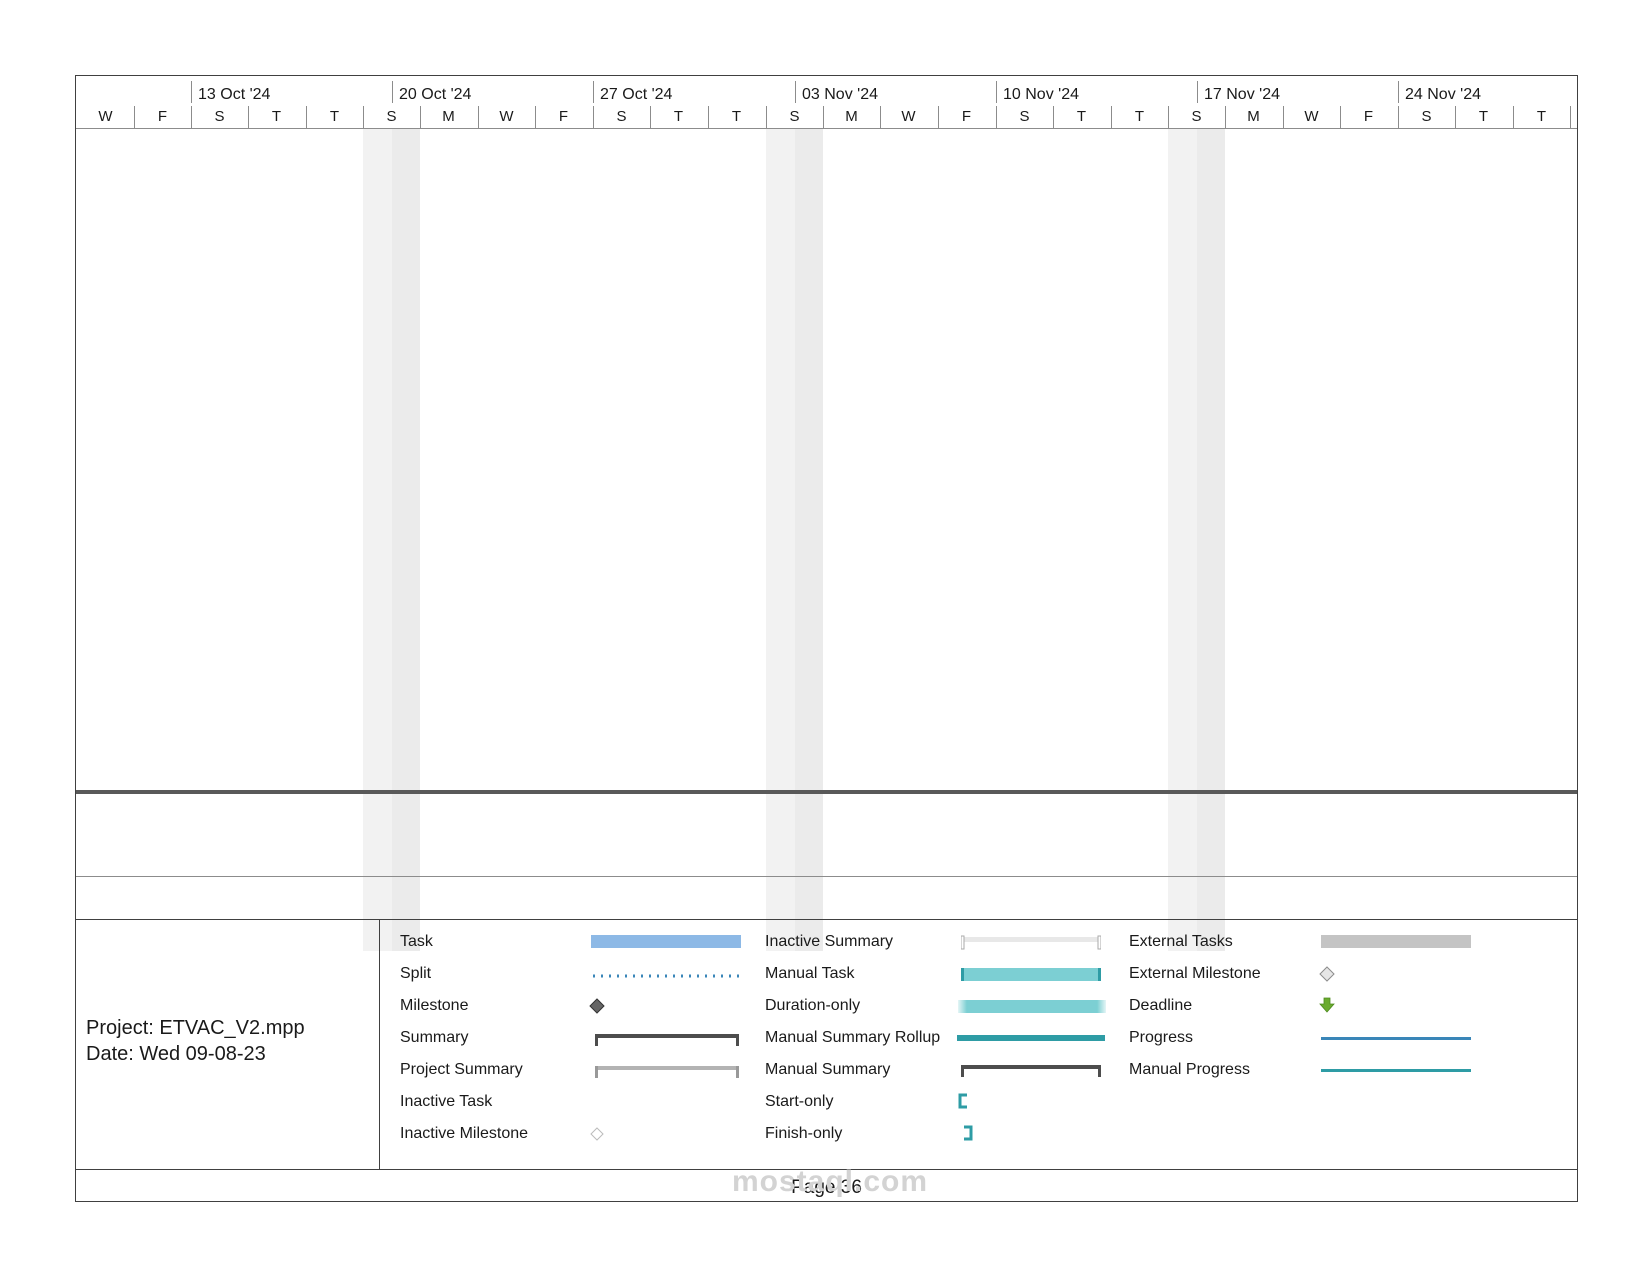 The width and height of the screenshot is (1651, 1276). I want to click on legend-label-deadline: Deadline, so click(1161, 1005).